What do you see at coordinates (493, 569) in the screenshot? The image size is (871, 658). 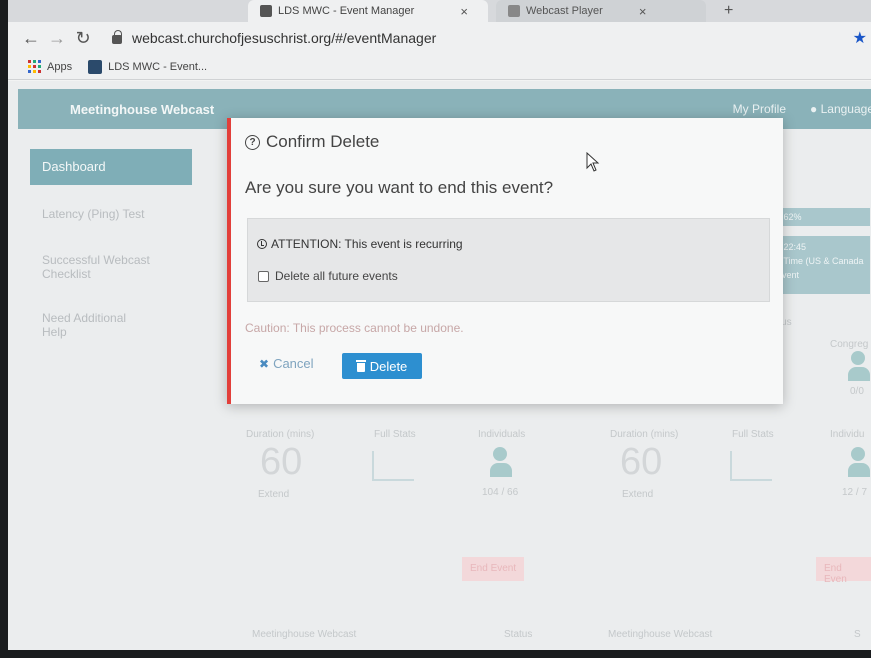 I see `end-event-button: End Event` at bounding box center [493, 569].